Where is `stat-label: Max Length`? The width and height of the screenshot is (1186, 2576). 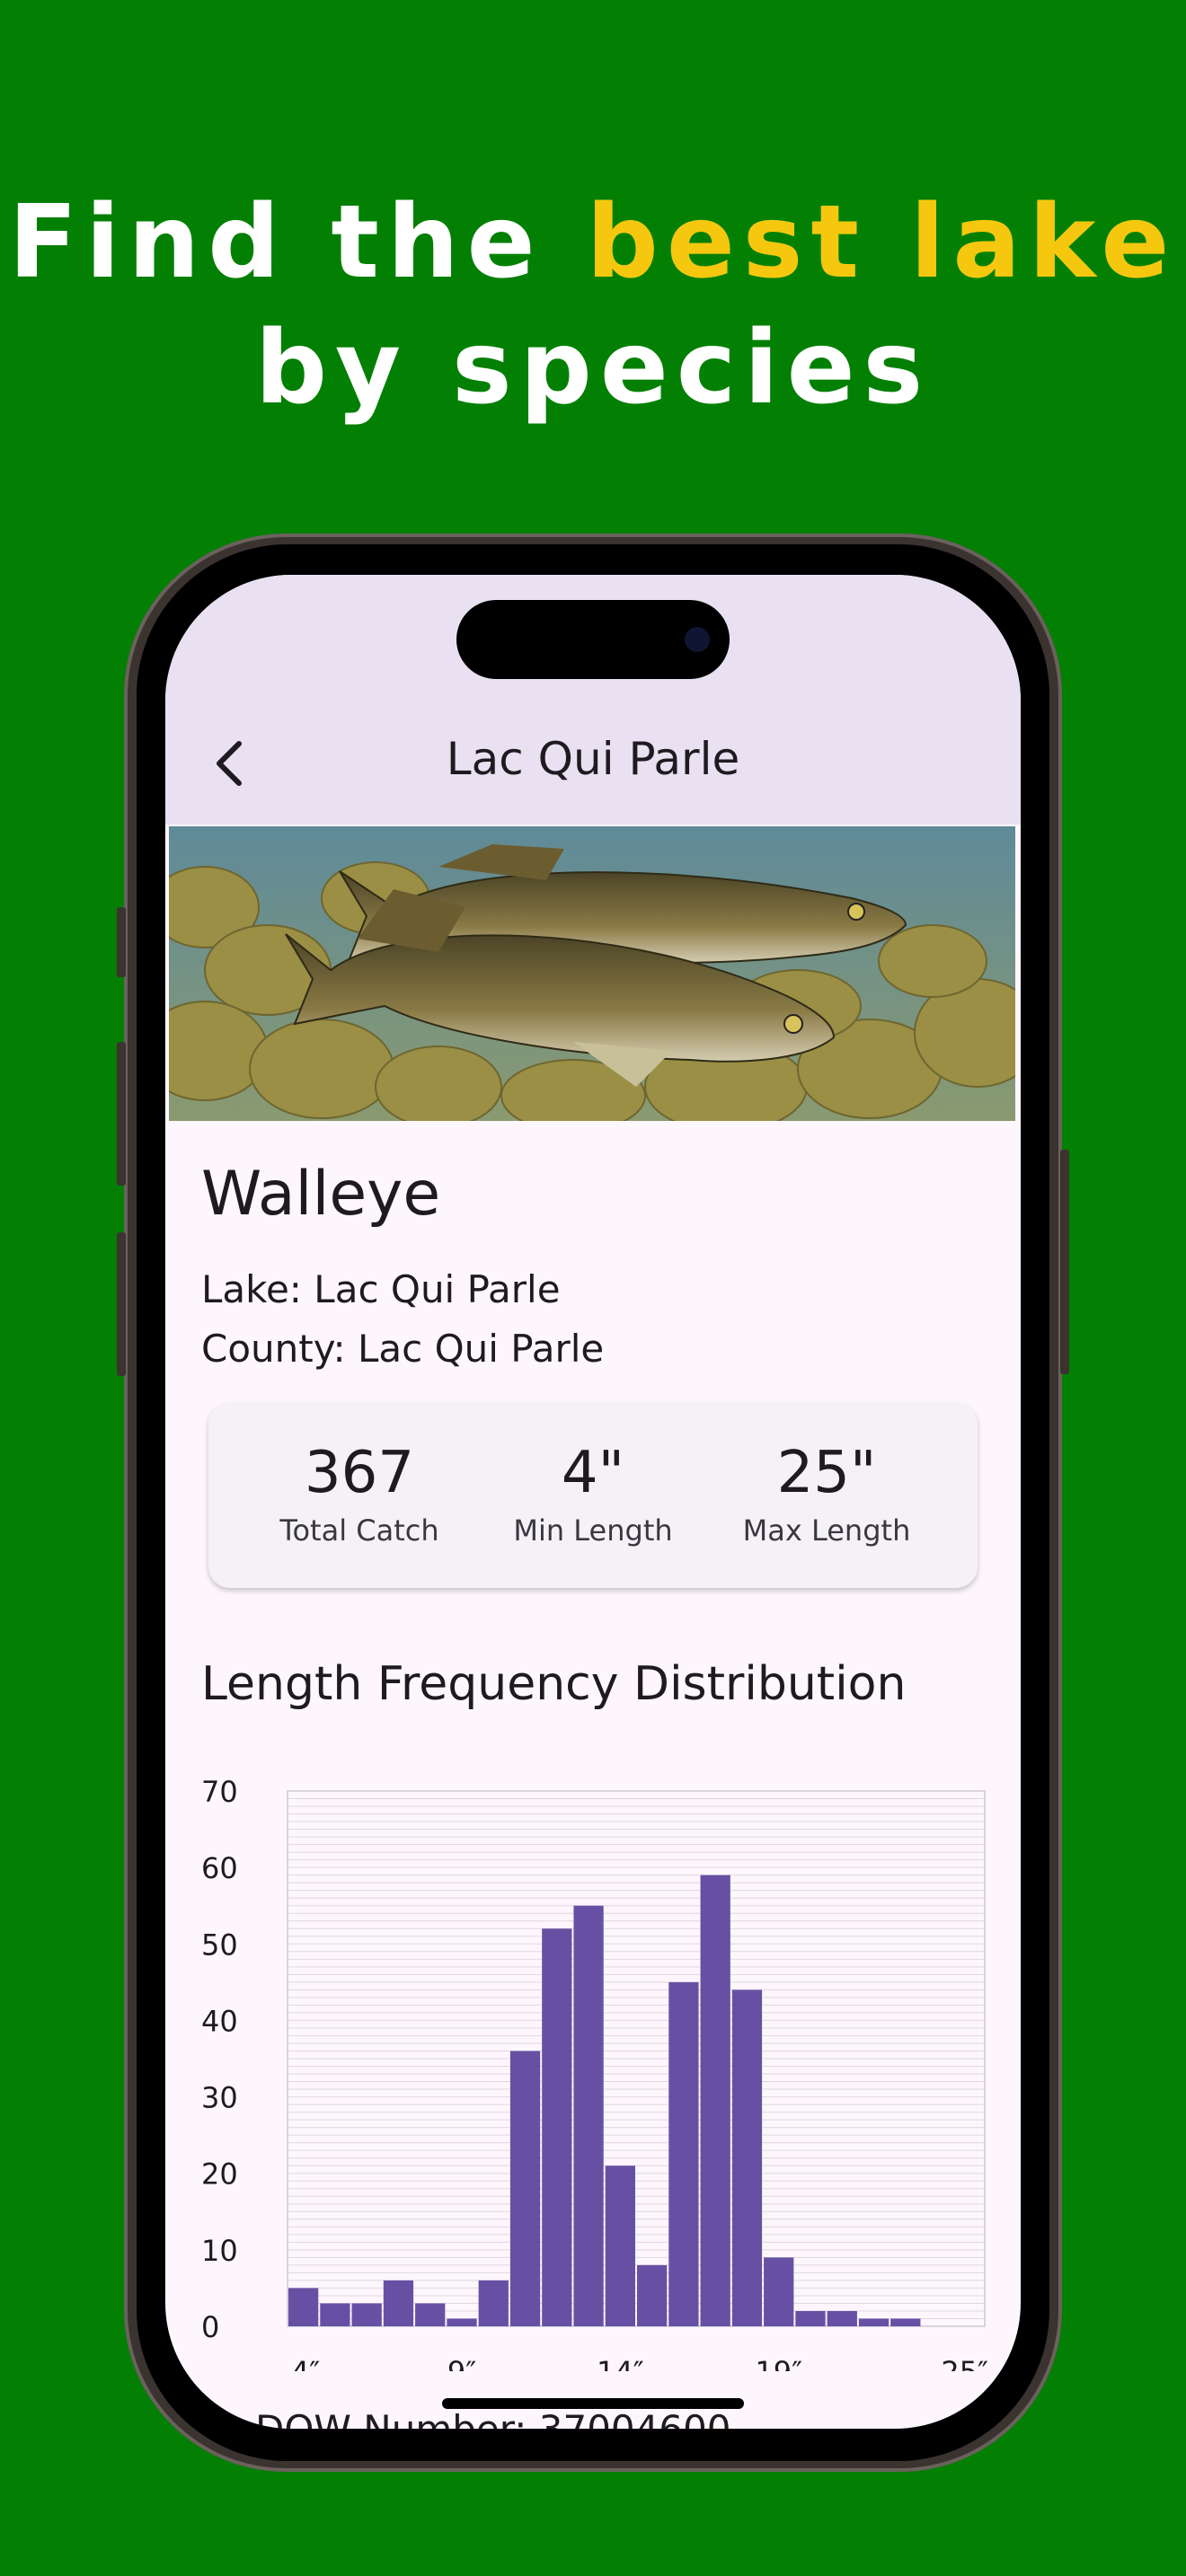
stat-label: Max Length is located at coordinates (826, 1530).